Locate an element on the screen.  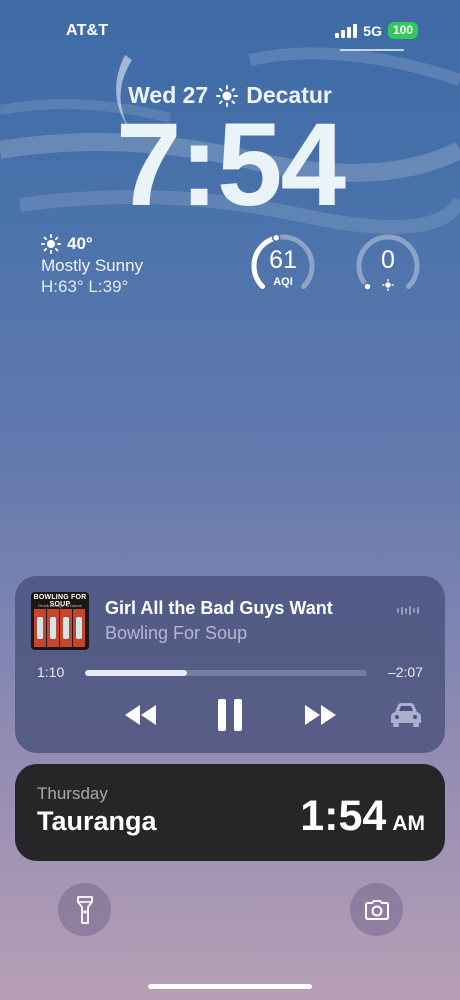
world-clock-day: Thursday is located at coordinates (72, 793).